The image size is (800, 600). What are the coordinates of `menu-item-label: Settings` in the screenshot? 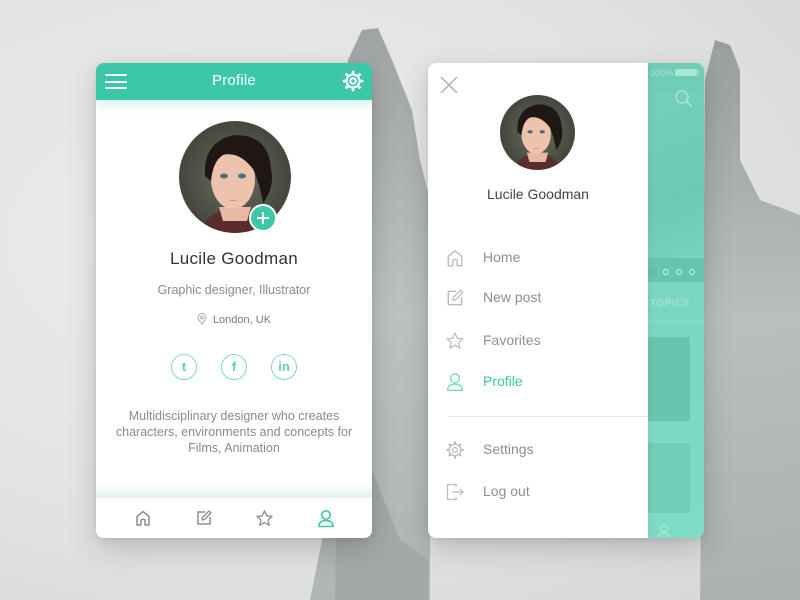 It's located at (508, 449).